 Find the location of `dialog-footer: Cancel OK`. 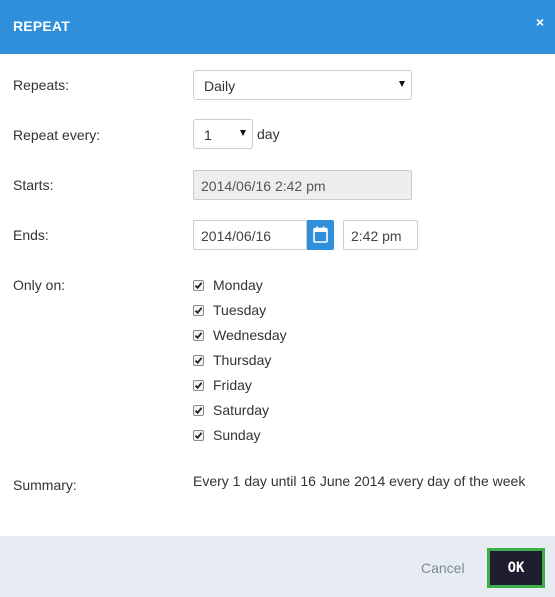

dialog-footer: Cancel OK is located at coordinates (277, 566).